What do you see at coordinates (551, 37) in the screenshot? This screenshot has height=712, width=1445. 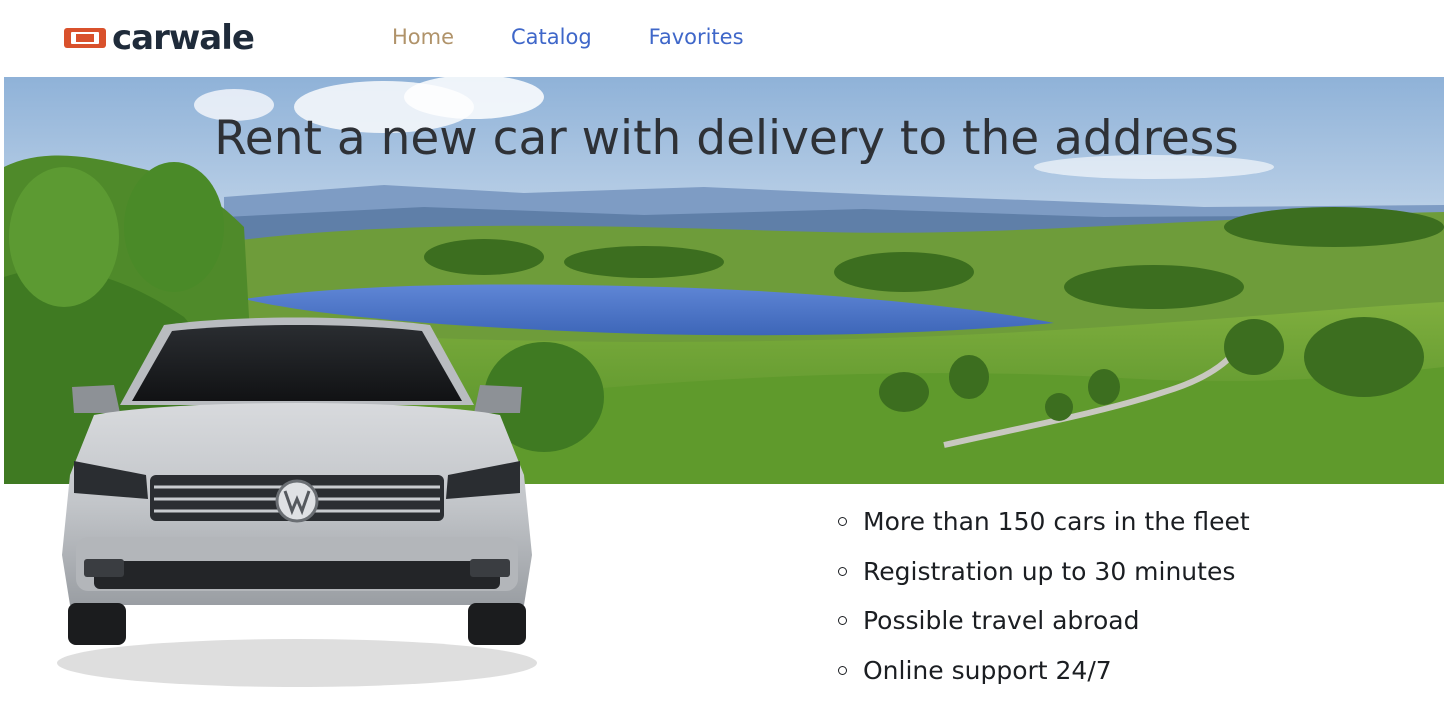 I see `nav-catalog: Catalog` at bounding box center [551, 37].